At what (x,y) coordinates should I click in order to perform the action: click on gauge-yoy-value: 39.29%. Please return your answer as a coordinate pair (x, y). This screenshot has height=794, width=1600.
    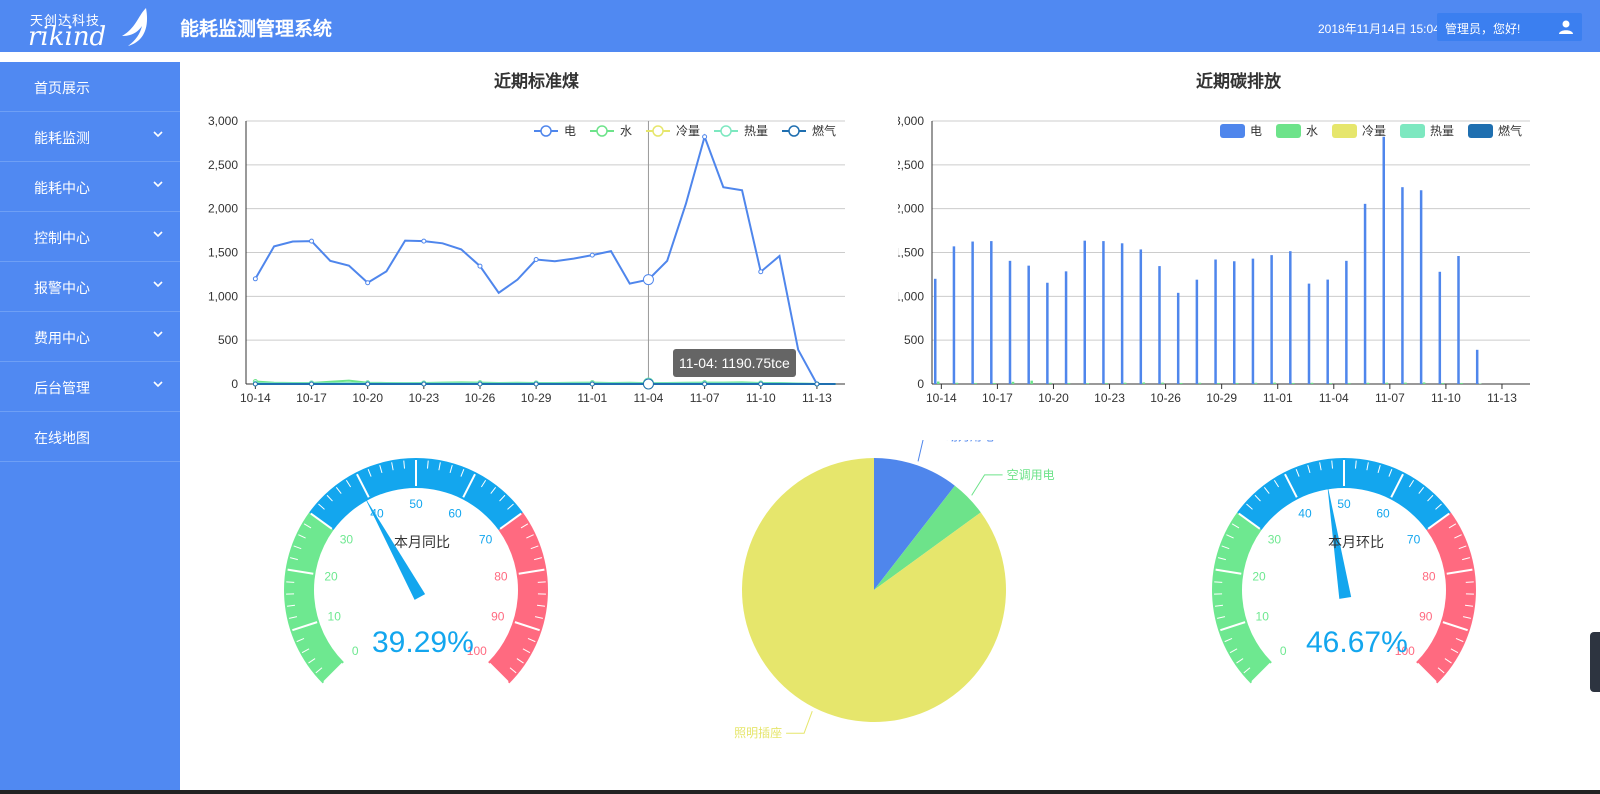
    Looking at the image, I should click on (423, 642).